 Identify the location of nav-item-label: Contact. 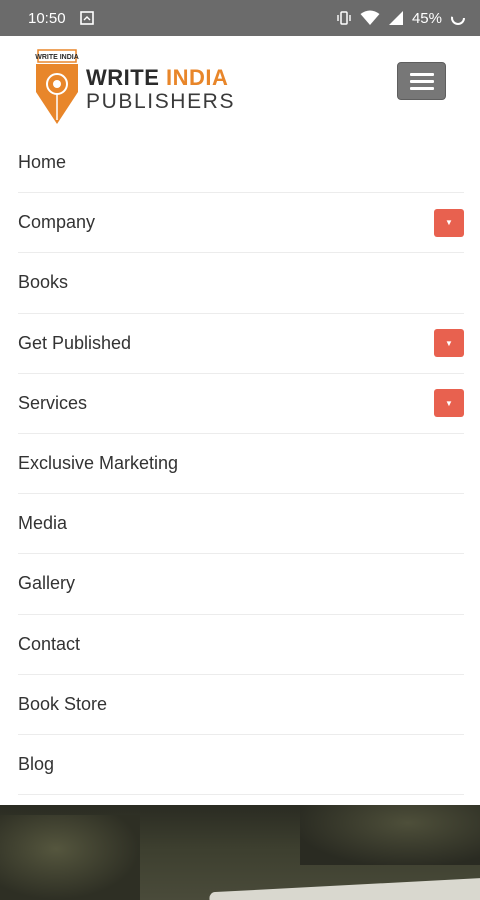
(49, 643).